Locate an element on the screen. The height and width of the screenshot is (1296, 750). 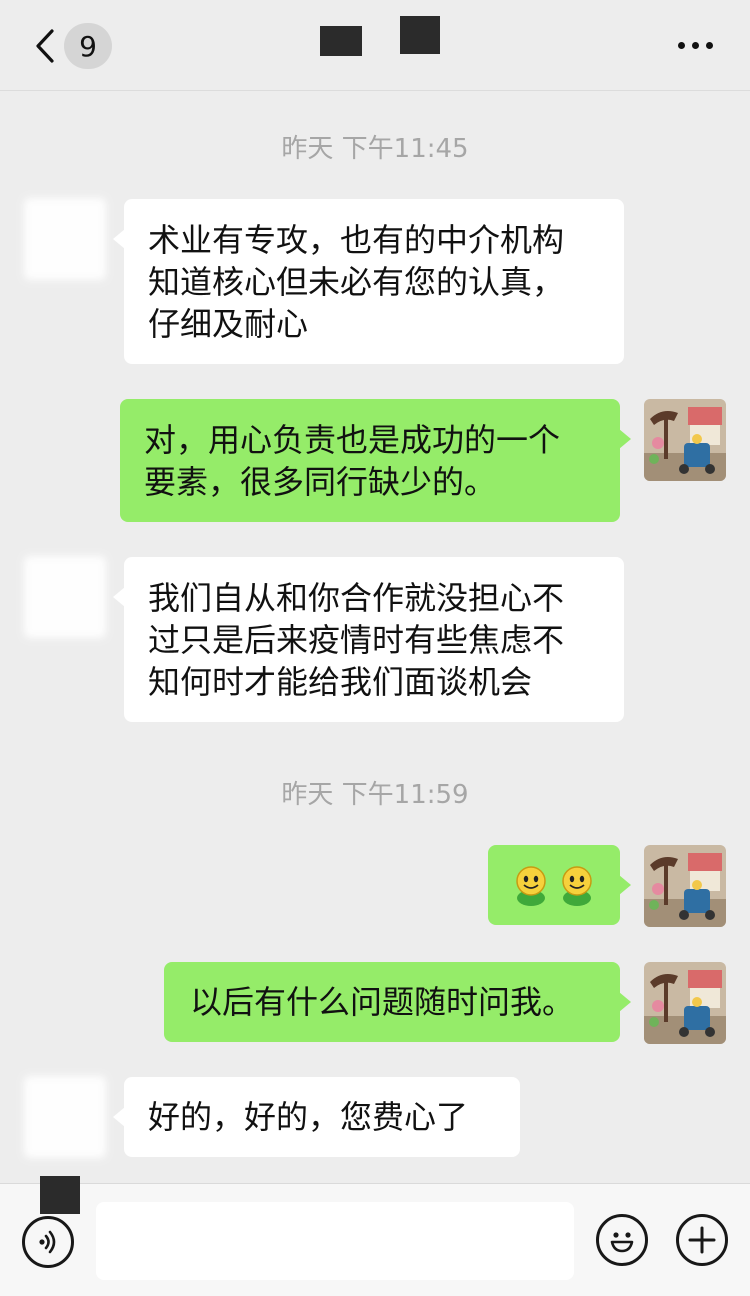
message-bubble-received: 好的，好的，您费心了 is located at coordinates (316, 1117).